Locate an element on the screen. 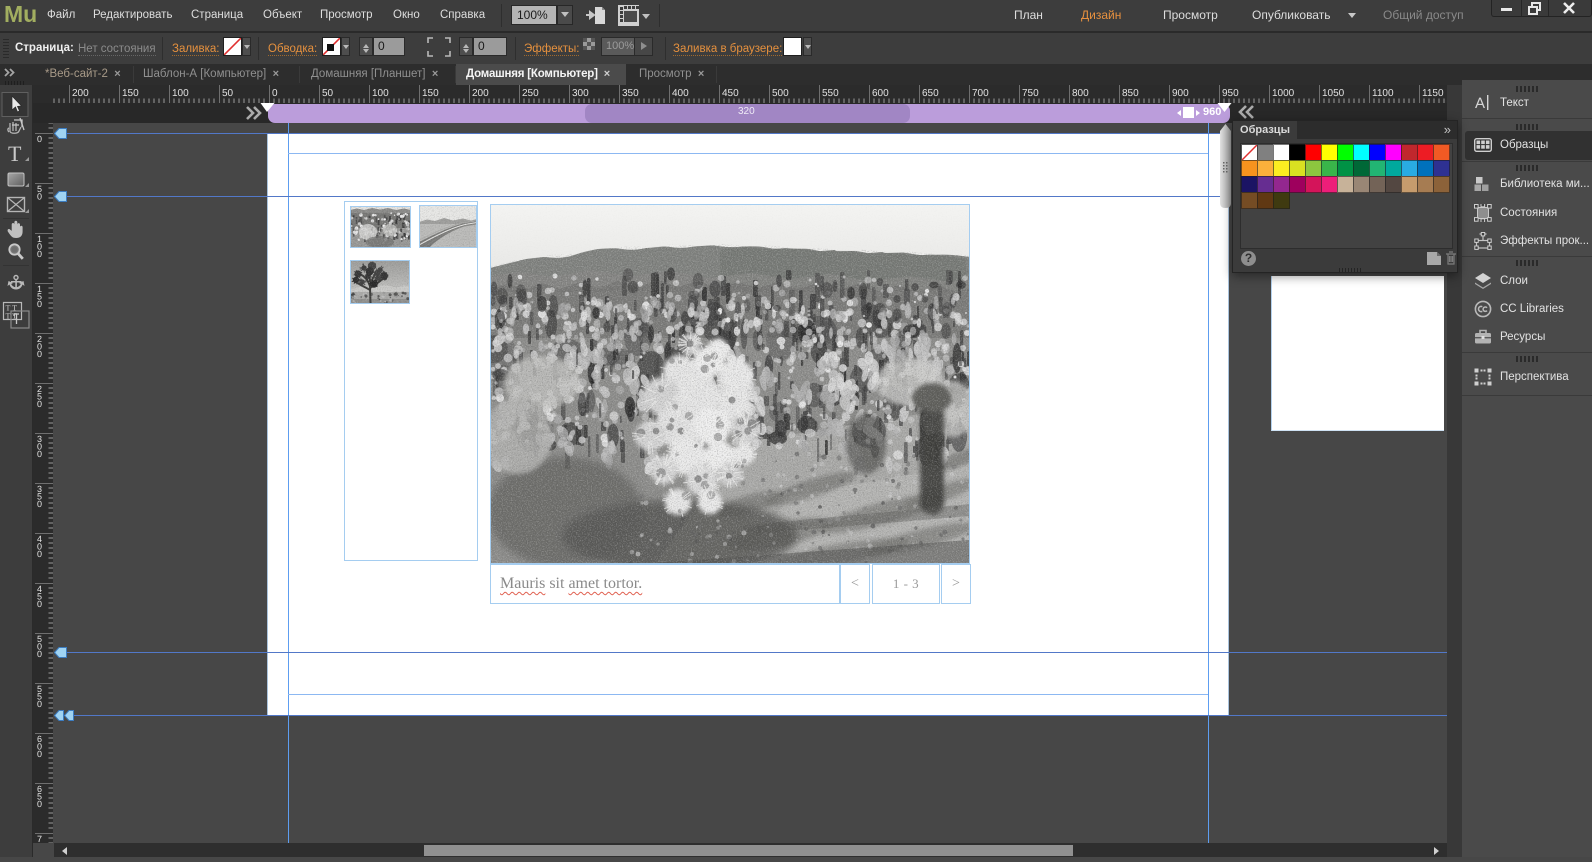 Image resolution: width=1592 pixels, height=862 pixels. svg-text: 300 is located at coordinates (580, 93).